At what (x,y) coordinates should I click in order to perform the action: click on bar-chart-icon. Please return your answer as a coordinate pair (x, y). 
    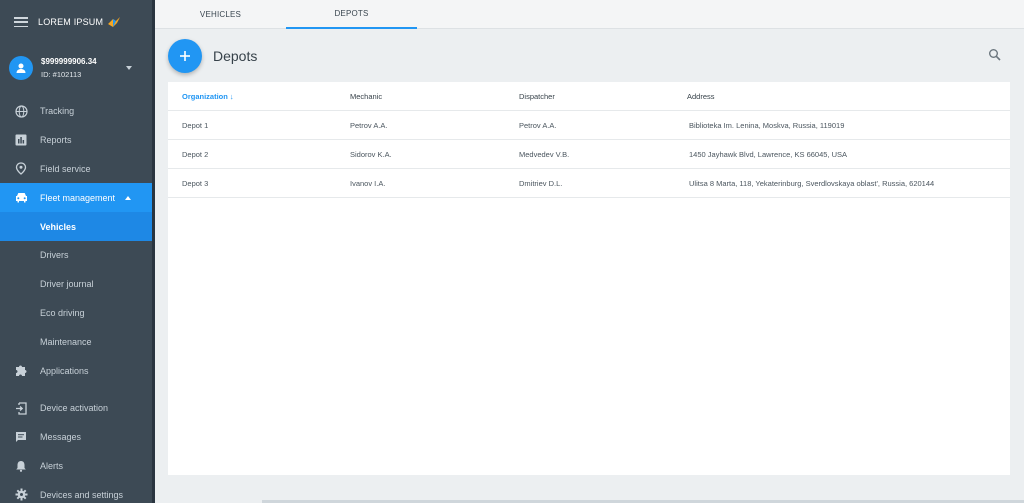
    Looking at the image, I should click on (21, 140).